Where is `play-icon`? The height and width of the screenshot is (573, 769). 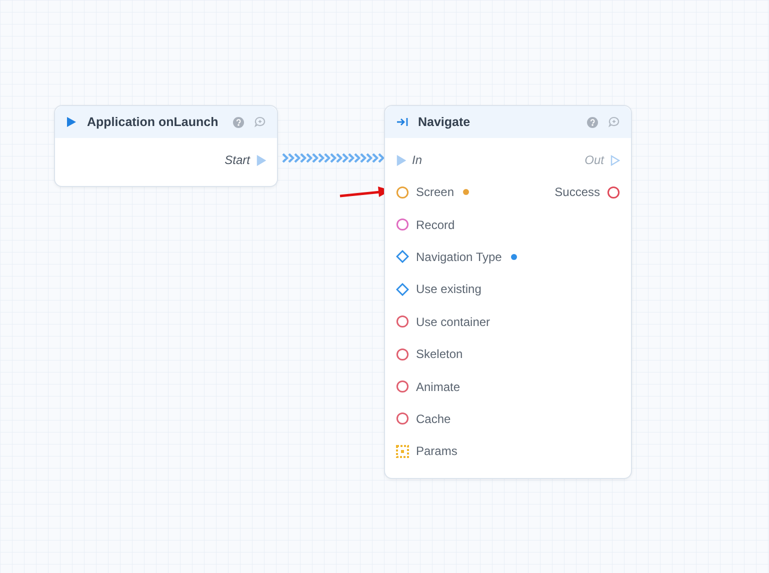 play-icon is located at coordinates (71, 122).